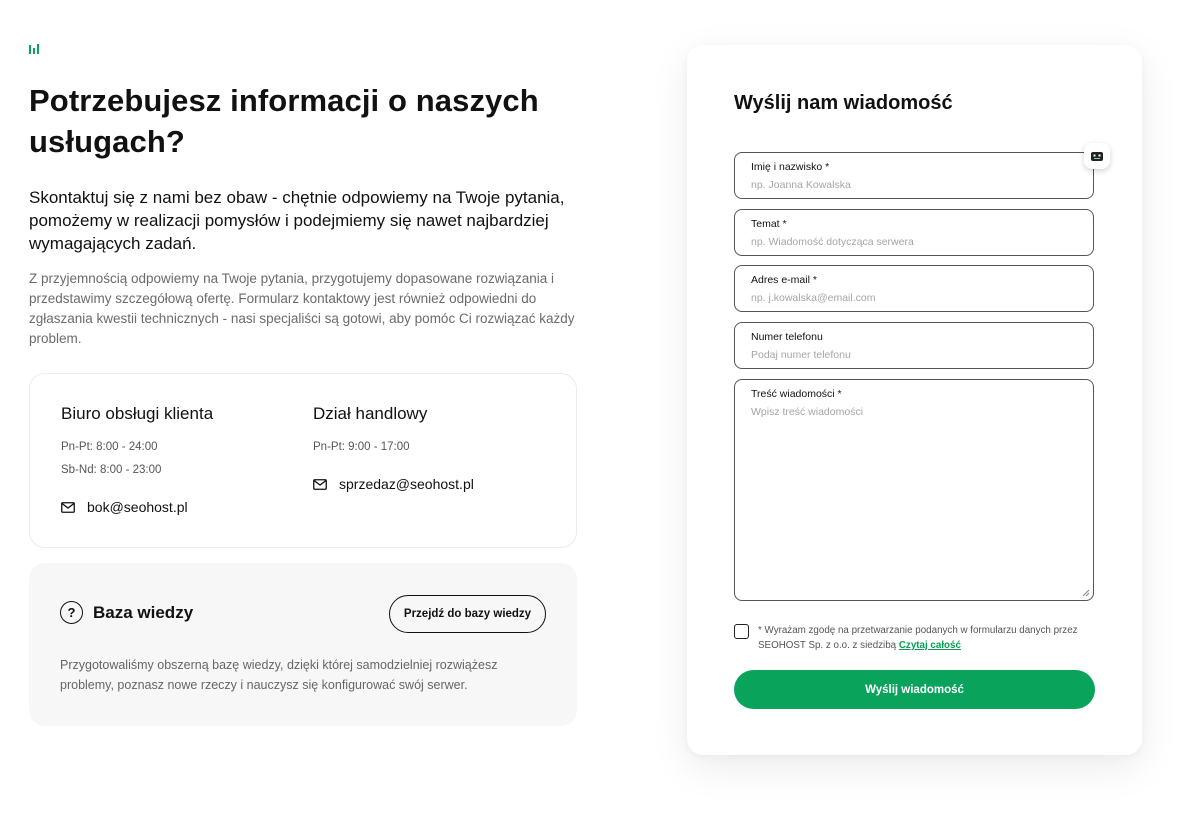 The height and width of the screenshot is (826, 1200). I want to click on support-hours-weekend: Sb-Nd: 8:00 - 23:00, so click(111, 470).